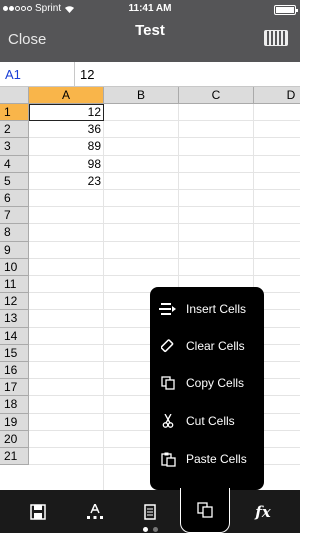  I want to click on cell-a5: 23, so click(66, 181).